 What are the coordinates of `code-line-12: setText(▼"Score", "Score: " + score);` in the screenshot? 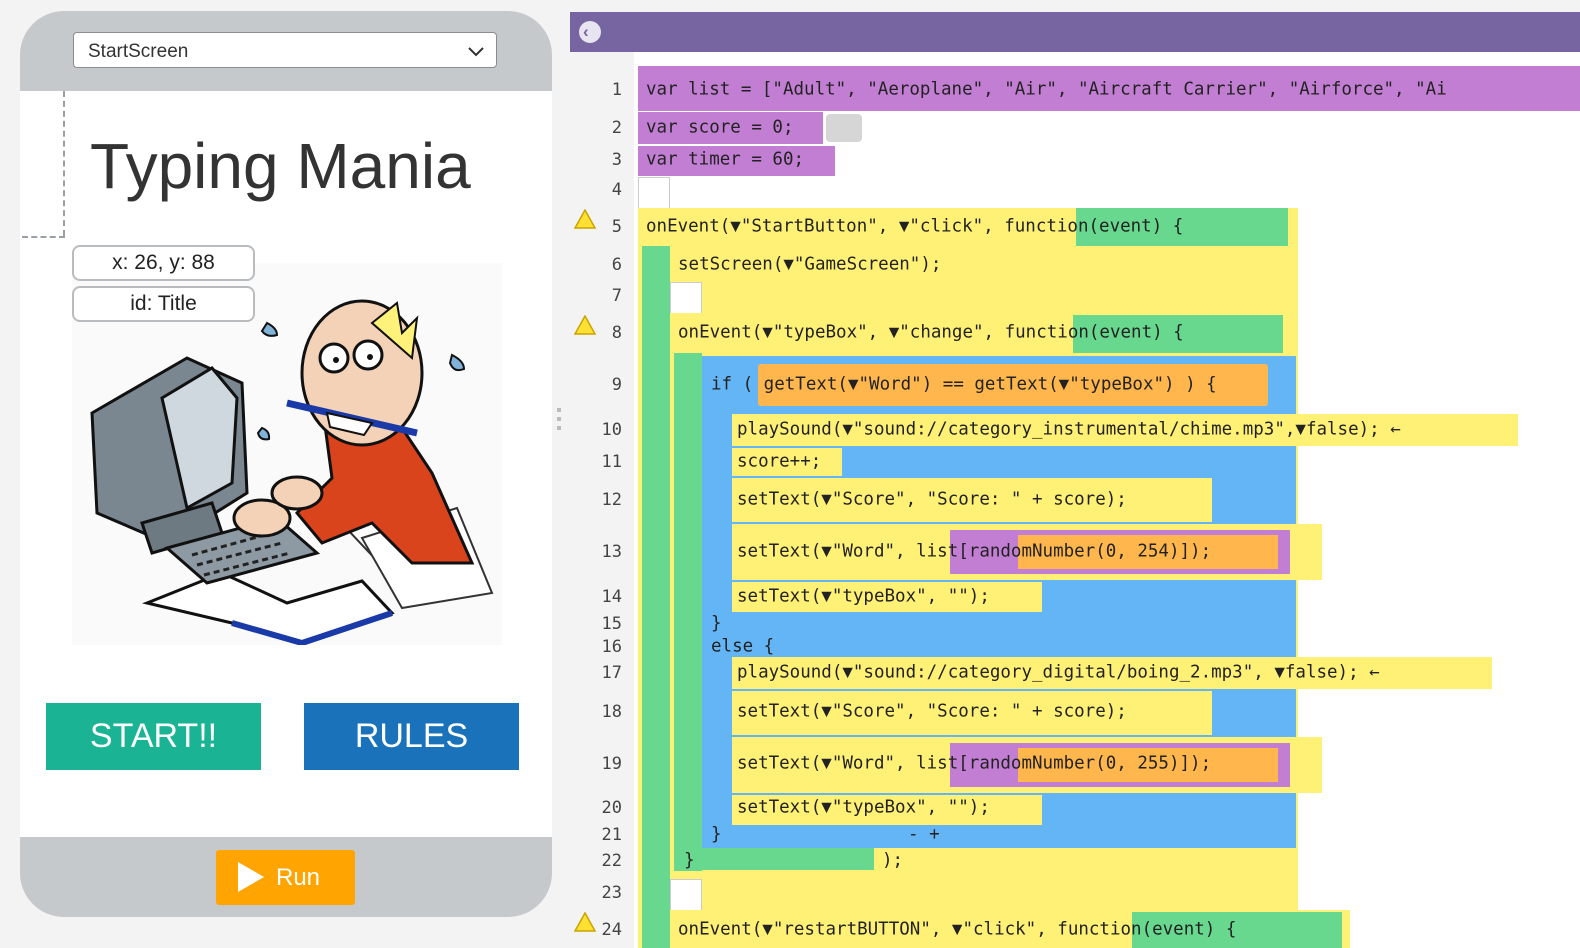 It's located at (932, 499).